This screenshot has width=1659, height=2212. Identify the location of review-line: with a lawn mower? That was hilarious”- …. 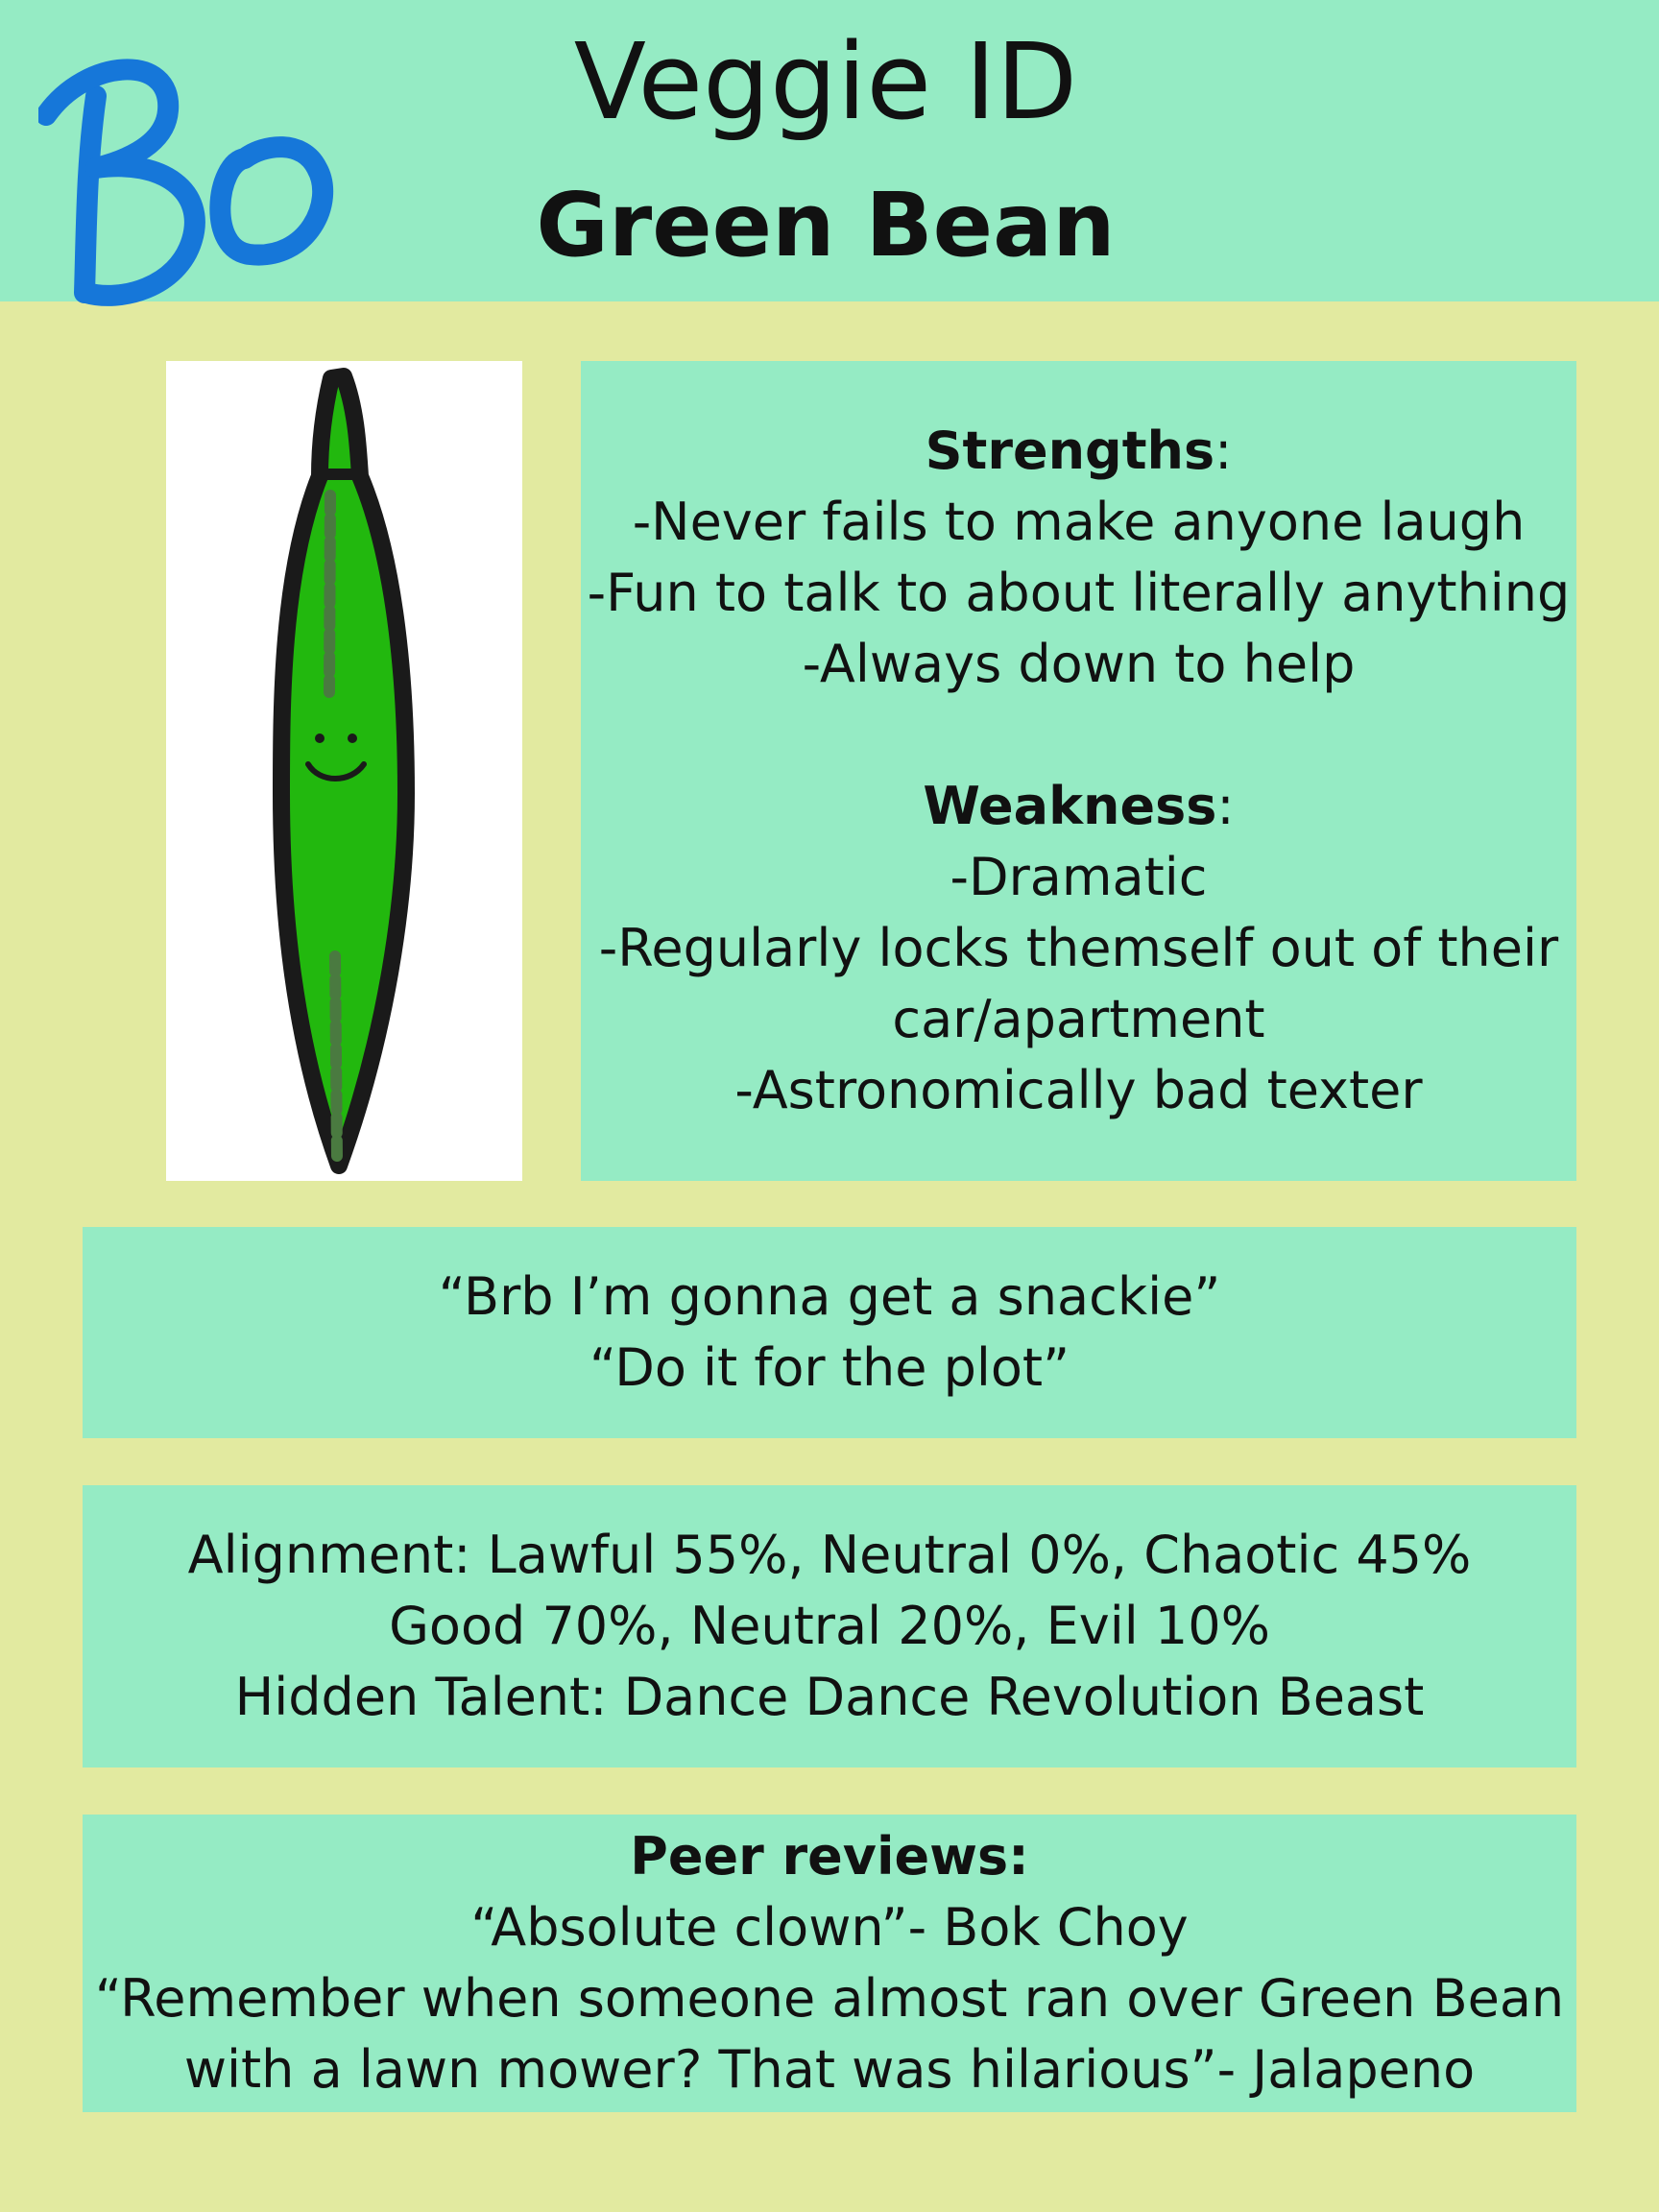
(829, 2070).